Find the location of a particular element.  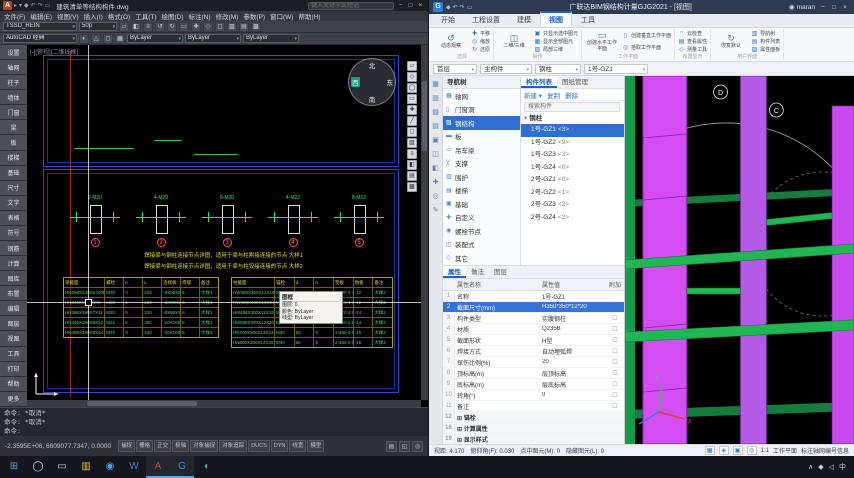

canvas-toolbar-icon: ▩ is located at coordinates (412, 187).